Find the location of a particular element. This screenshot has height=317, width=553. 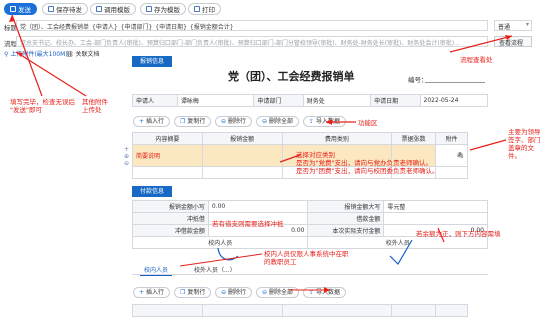

annotation-send: 填写完毕，检查无误后 "发送"即可 is located at coordinates (42, 106).